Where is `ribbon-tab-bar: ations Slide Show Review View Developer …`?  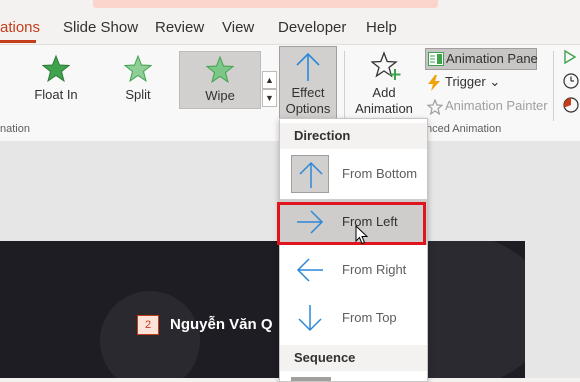
ribbon-tab-bar: ations Slide Show Review View Developer … is located at coordinates (290, 22).